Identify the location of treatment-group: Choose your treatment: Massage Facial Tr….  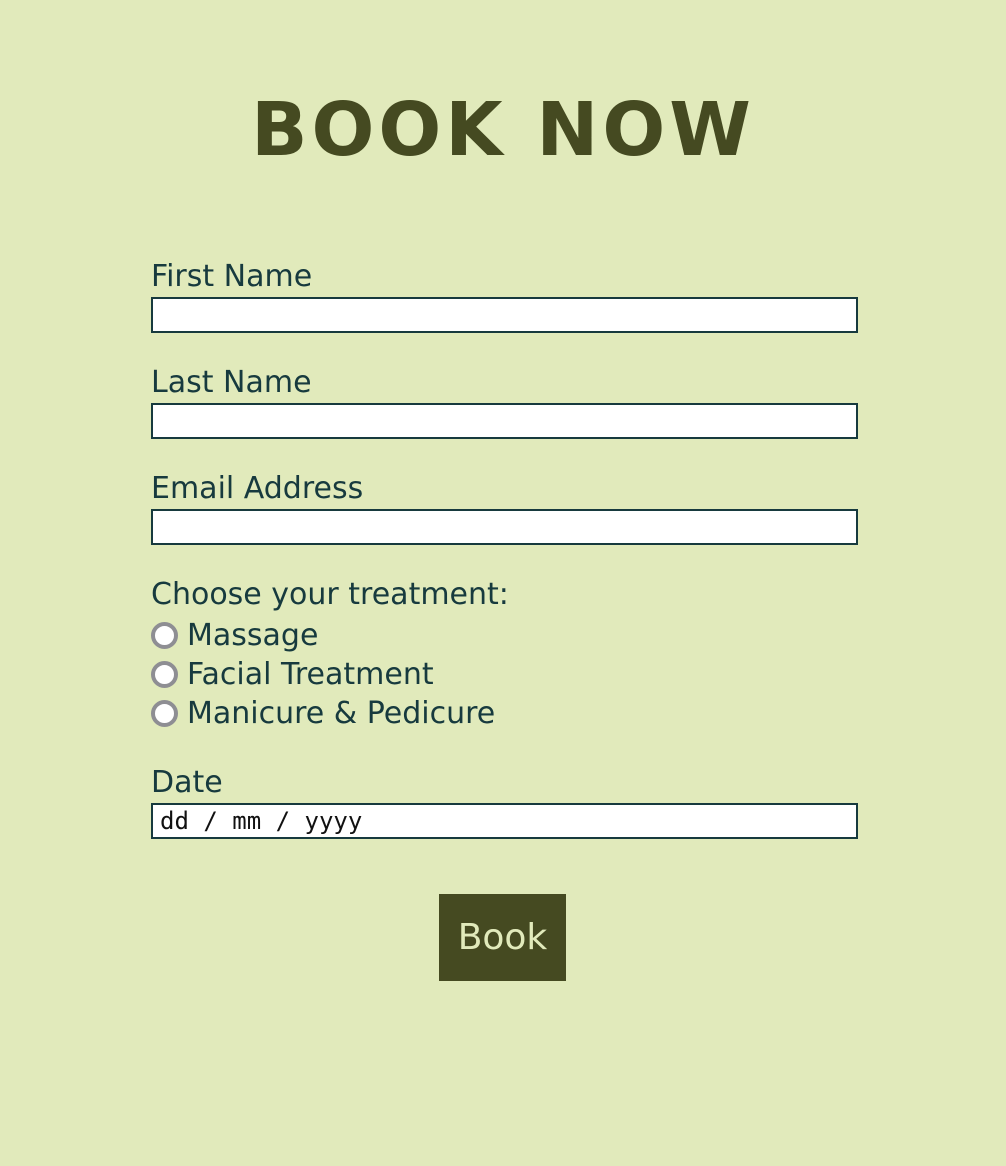
(504, 654).